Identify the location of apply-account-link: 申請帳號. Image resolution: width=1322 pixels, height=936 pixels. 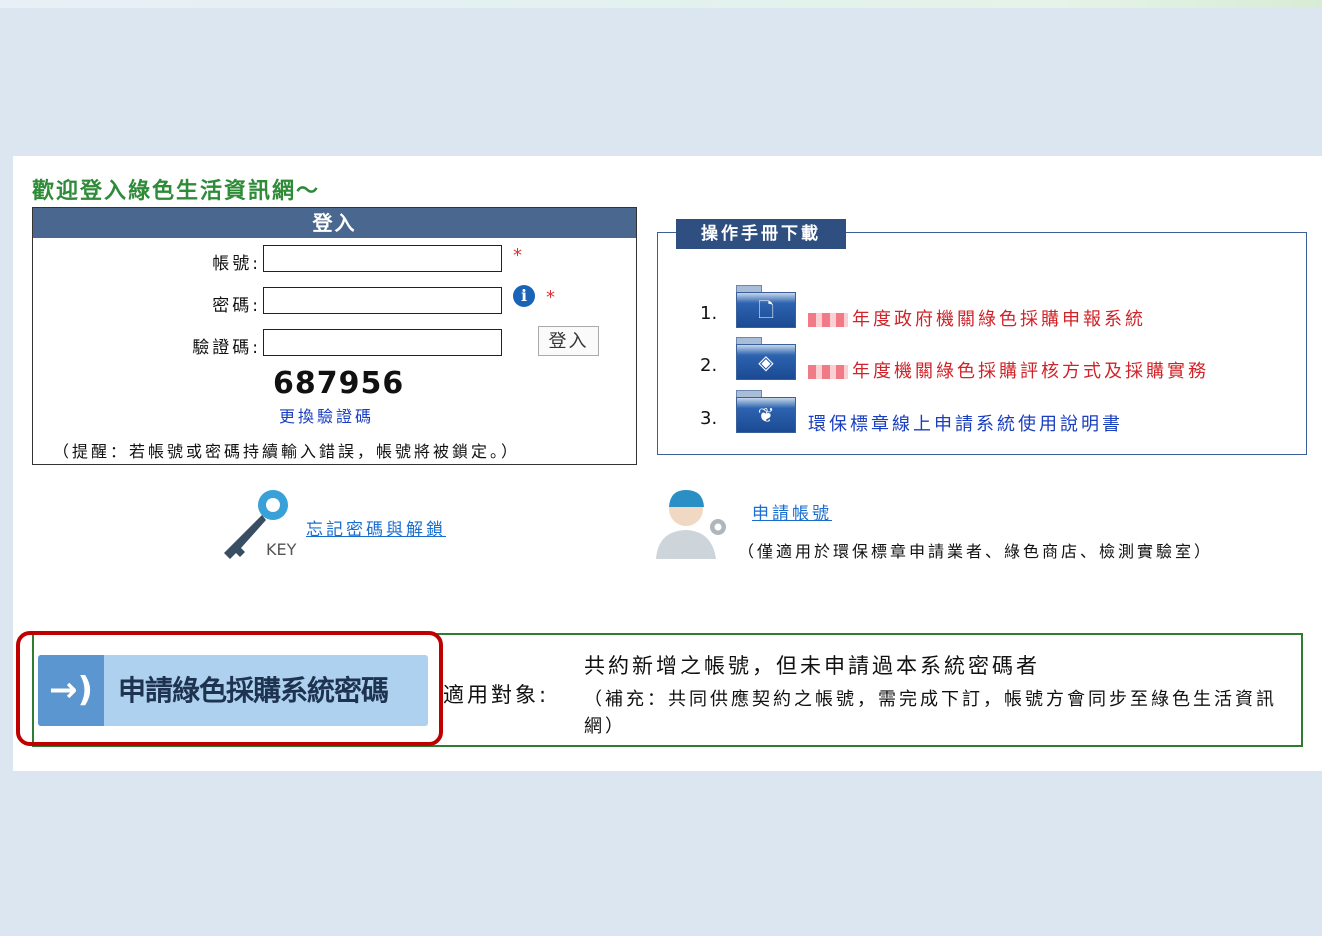
(792, 511).